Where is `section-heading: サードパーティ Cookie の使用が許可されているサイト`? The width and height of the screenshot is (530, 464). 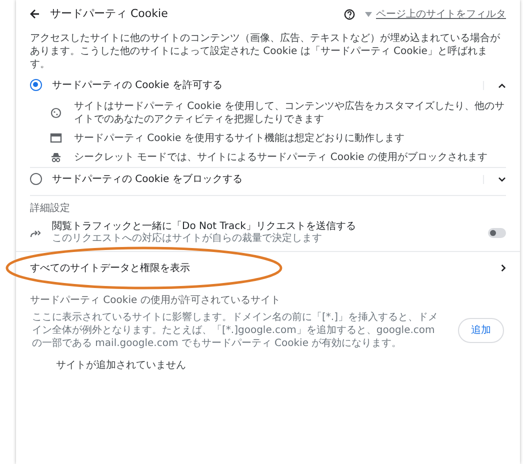
section-heading: サードパーティ Cookie の使用が許可されているサイト is located at coordinates (155, 301).